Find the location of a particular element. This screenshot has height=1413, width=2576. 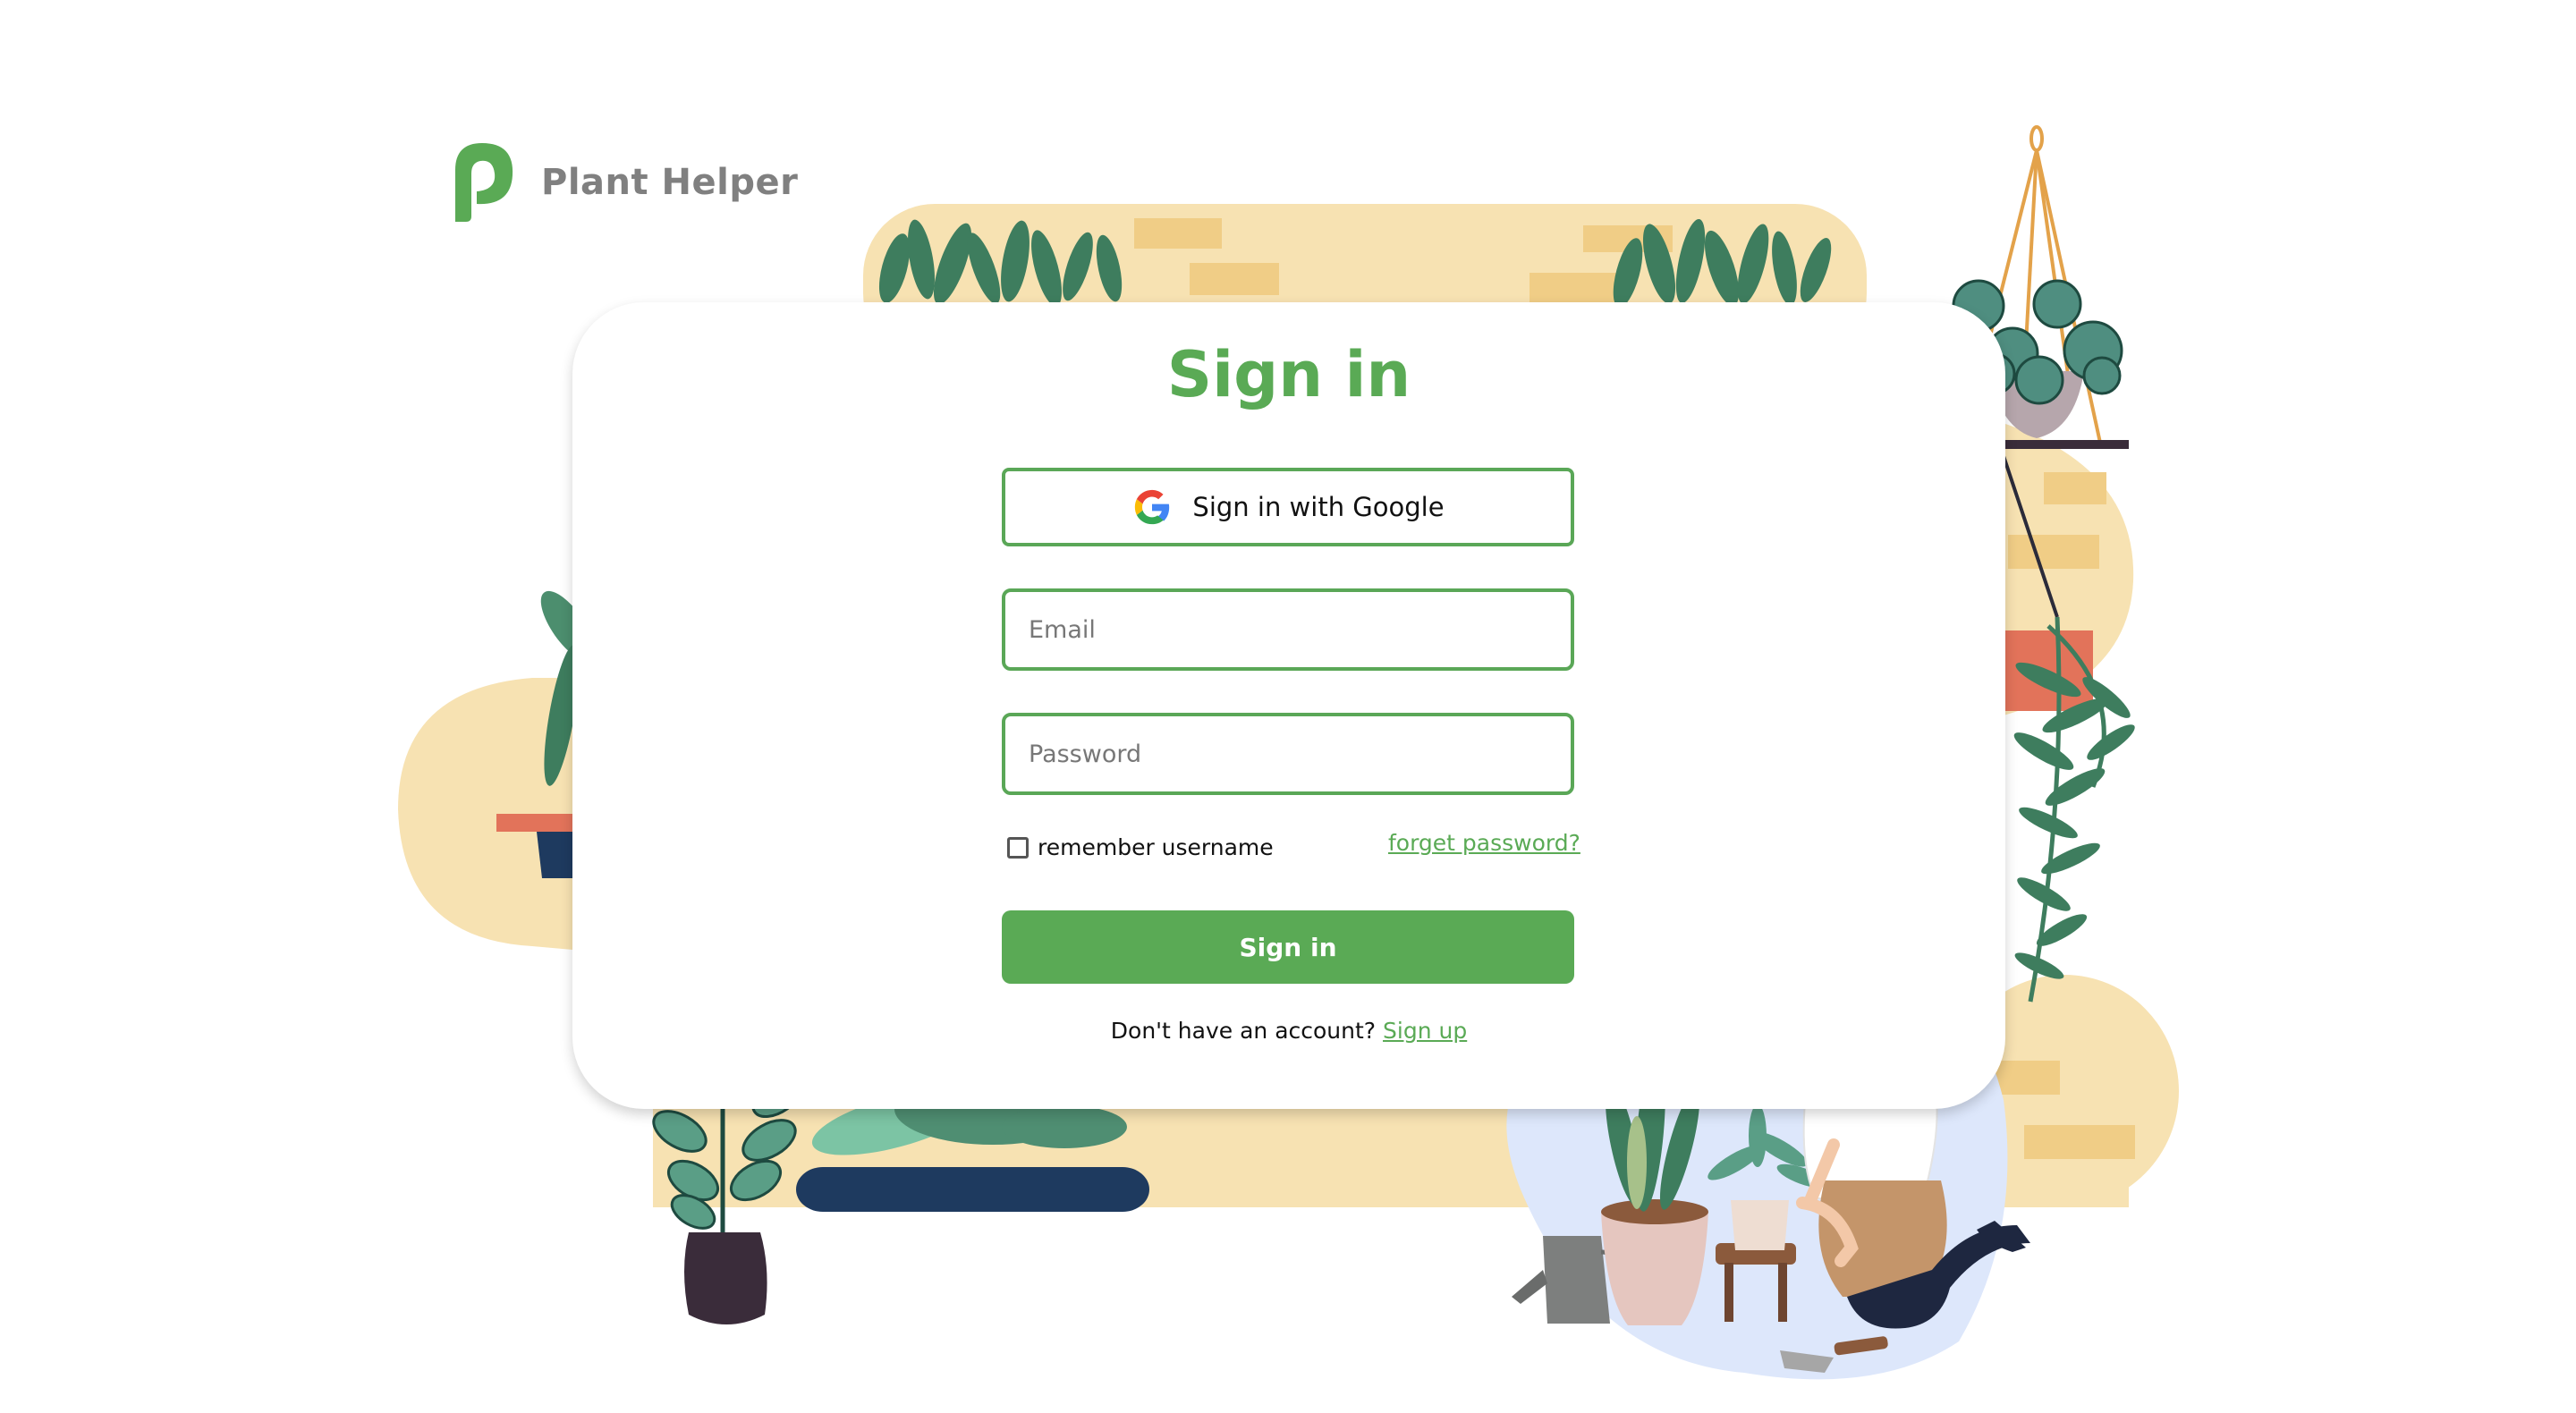

remember-username: remember username is located at coordinates (1140, 847).